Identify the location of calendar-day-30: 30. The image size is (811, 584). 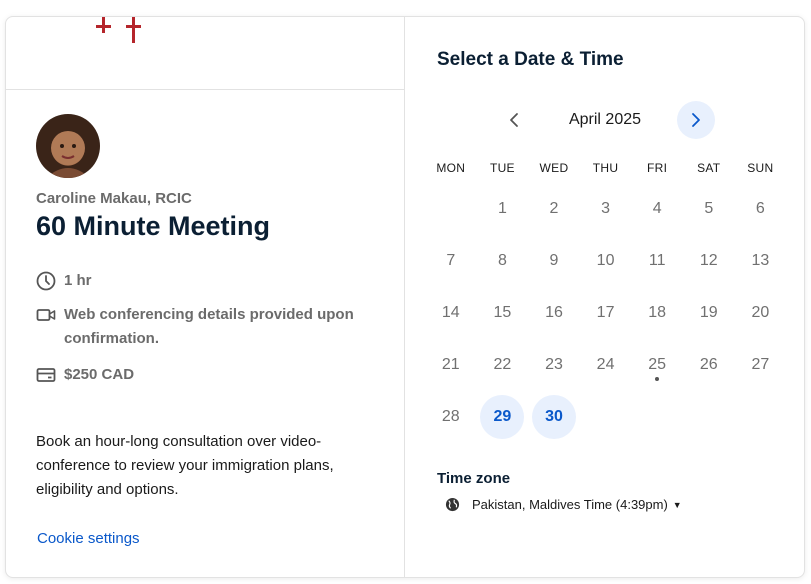
(554, 417).